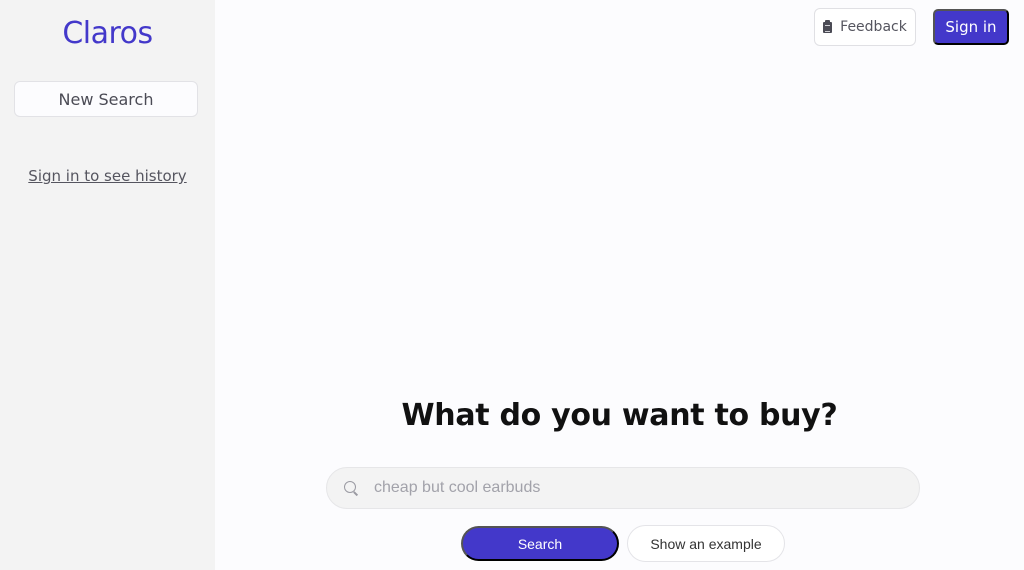 This screenshot has height=570, width=1024. Describe the element at coordinates (351, 488) in the screenshot. I see `search-icon` at that location.